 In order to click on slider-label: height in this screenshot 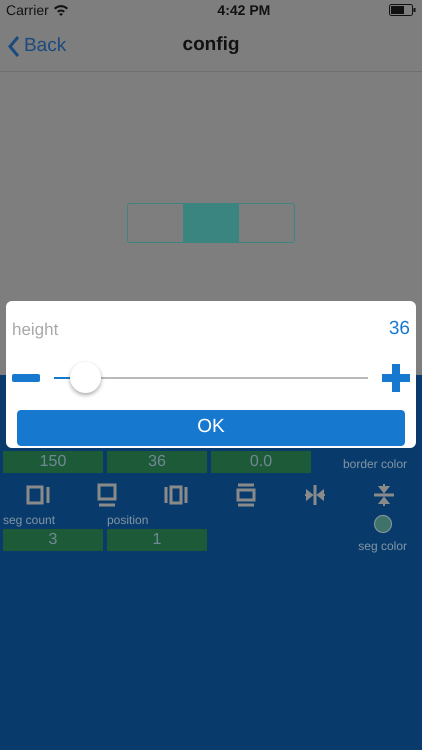, I will do `click(35, 329)`.